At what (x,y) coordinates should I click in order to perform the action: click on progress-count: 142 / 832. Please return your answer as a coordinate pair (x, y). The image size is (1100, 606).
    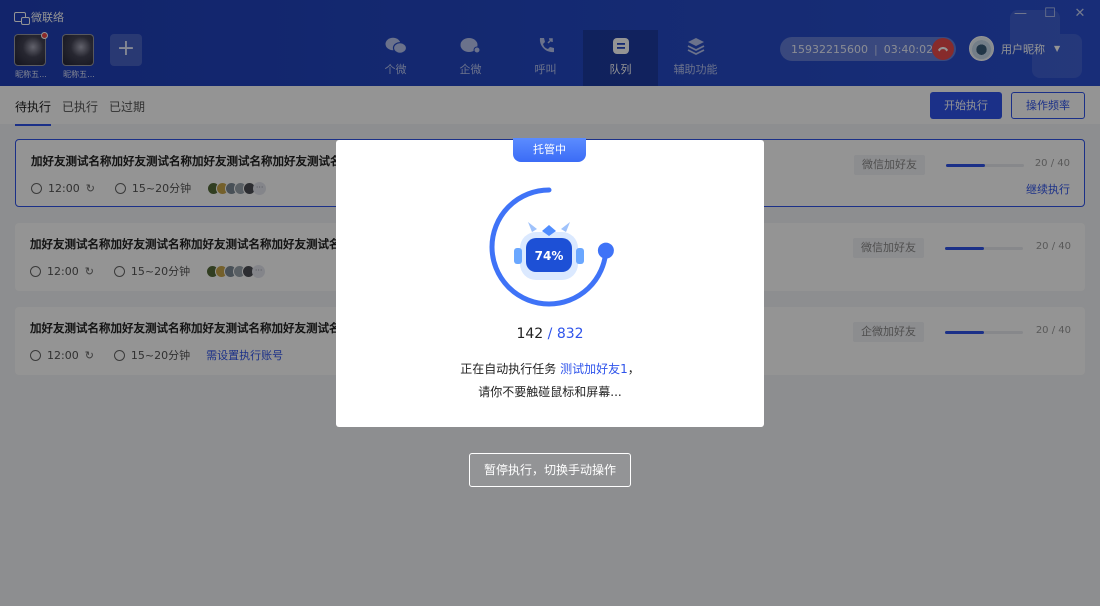
    Looking at the image, I should click on (550, 334).